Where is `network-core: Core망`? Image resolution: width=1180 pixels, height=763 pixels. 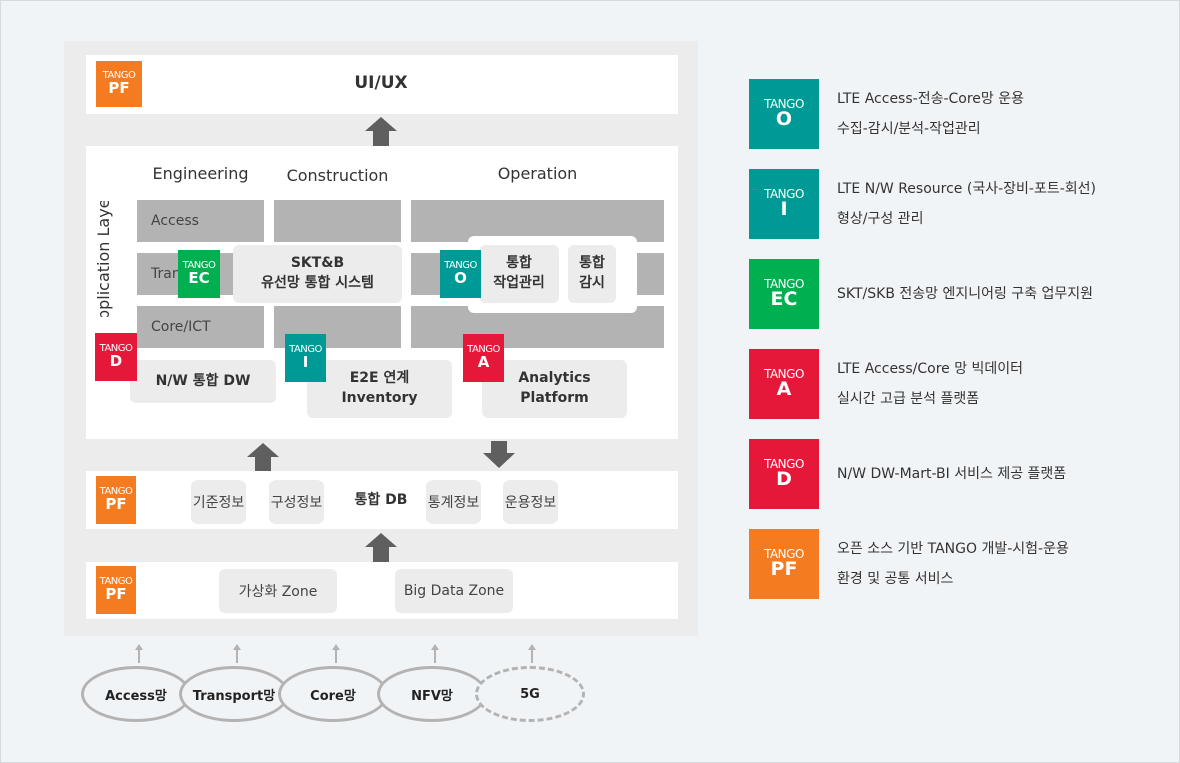
network-core: Core망 is located at coordinates (333, 694).